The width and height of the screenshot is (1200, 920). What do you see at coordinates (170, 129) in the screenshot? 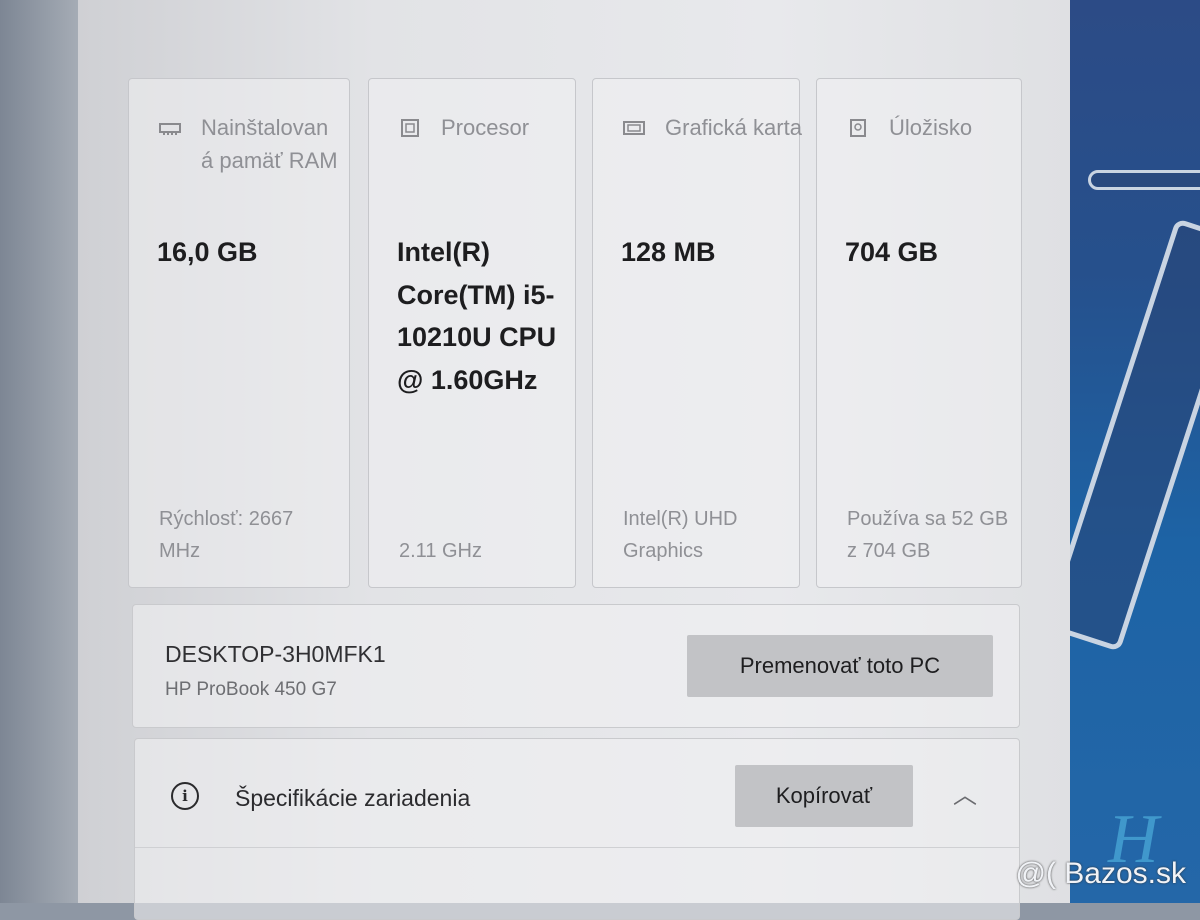
I see `ram-icon` at bounding box center [170, 129].